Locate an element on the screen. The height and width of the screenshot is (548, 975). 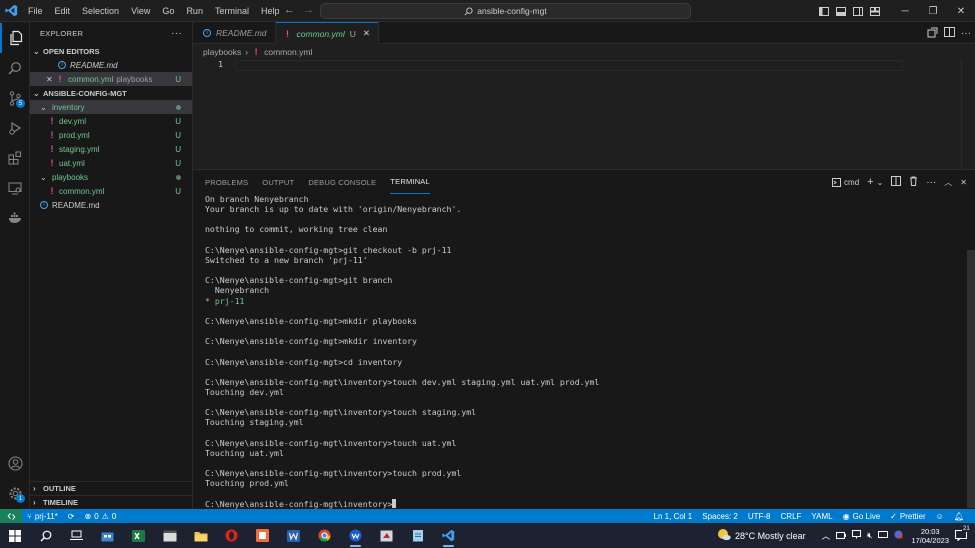
menu-file: File is located at coordinates (35, 11).